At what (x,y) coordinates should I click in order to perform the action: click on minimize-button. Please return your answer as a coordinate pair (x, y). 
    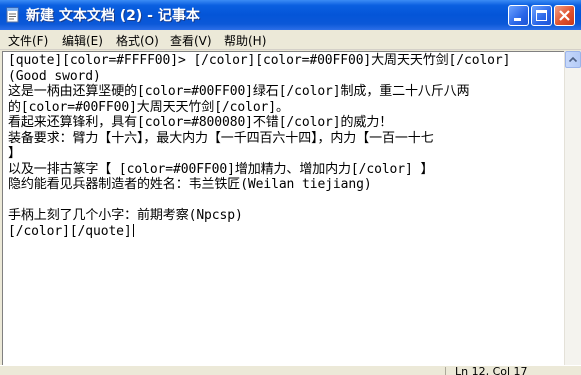
    Looking at the image, I should click on (518, 15).